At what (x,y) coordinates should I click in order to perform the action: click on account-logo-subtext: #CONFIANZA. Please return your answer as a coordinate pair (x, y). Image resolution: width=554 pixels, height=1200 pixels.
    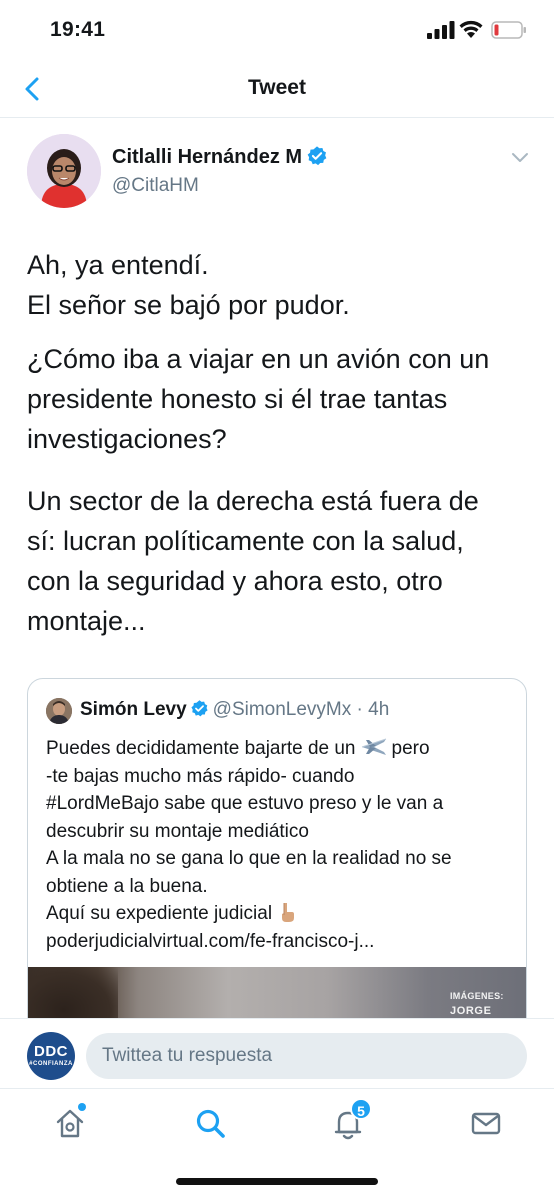
    Looking at the image, I should click on (51, 1064).